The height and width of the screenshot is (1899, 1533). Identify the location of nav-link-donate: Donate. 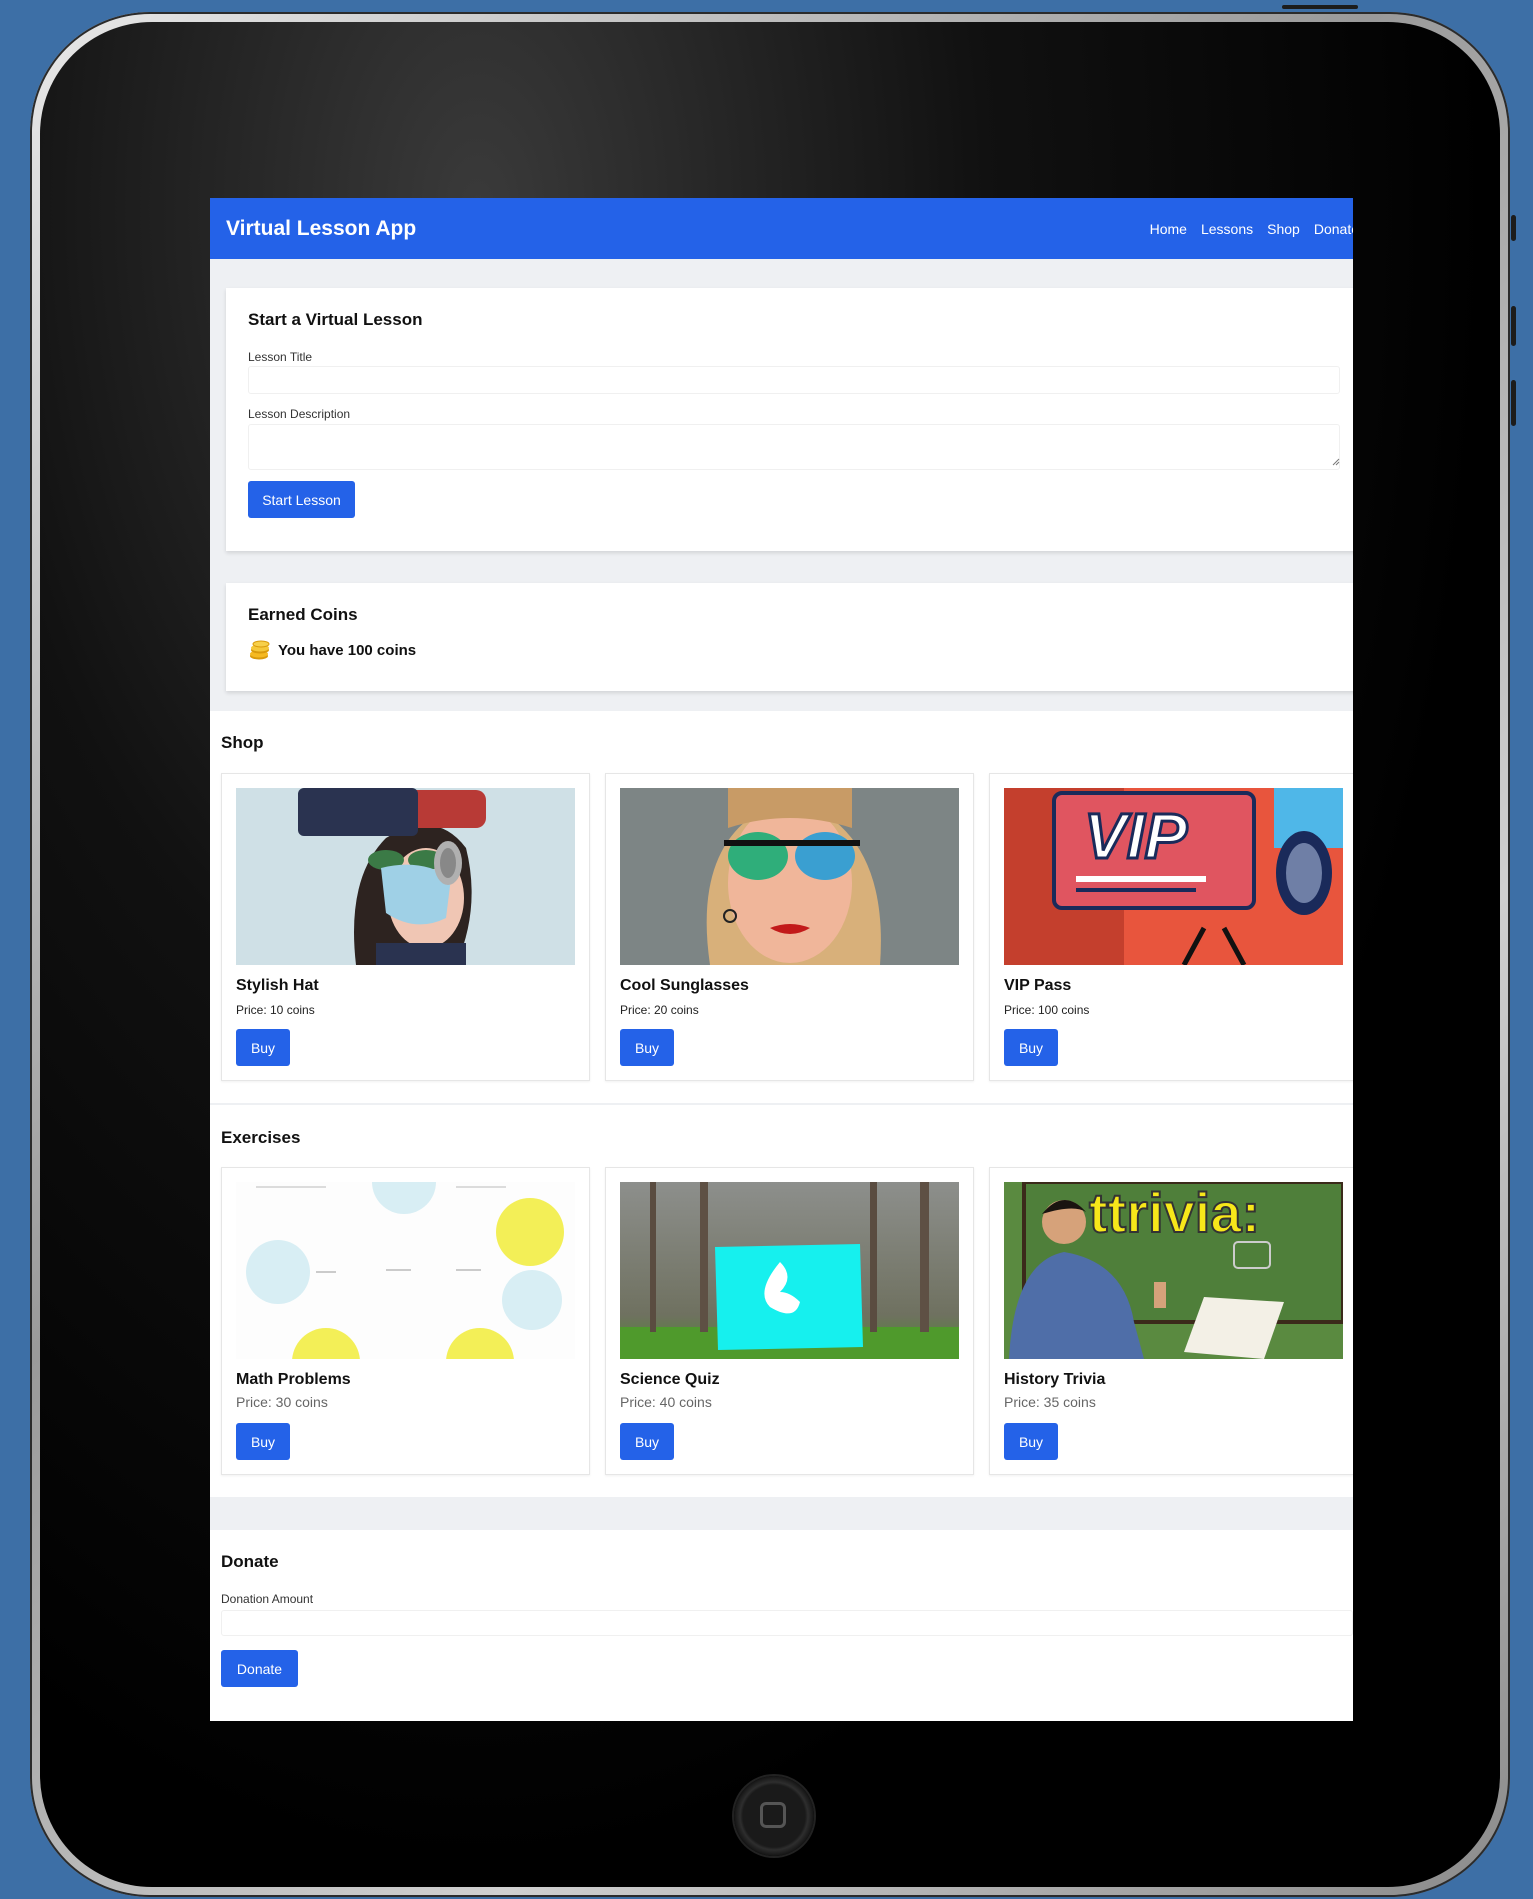
(1333, 229).